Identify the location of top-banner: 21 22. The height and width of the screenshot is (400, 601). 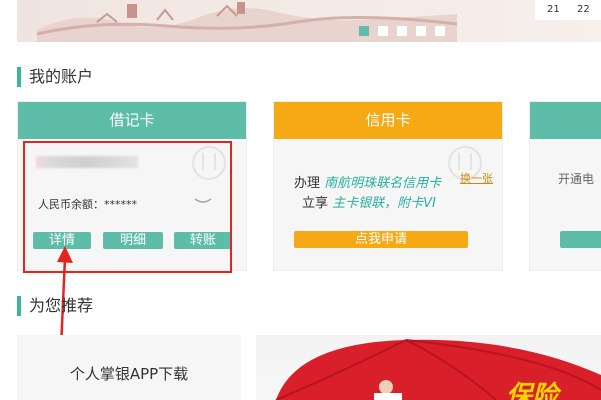
(309, 21).